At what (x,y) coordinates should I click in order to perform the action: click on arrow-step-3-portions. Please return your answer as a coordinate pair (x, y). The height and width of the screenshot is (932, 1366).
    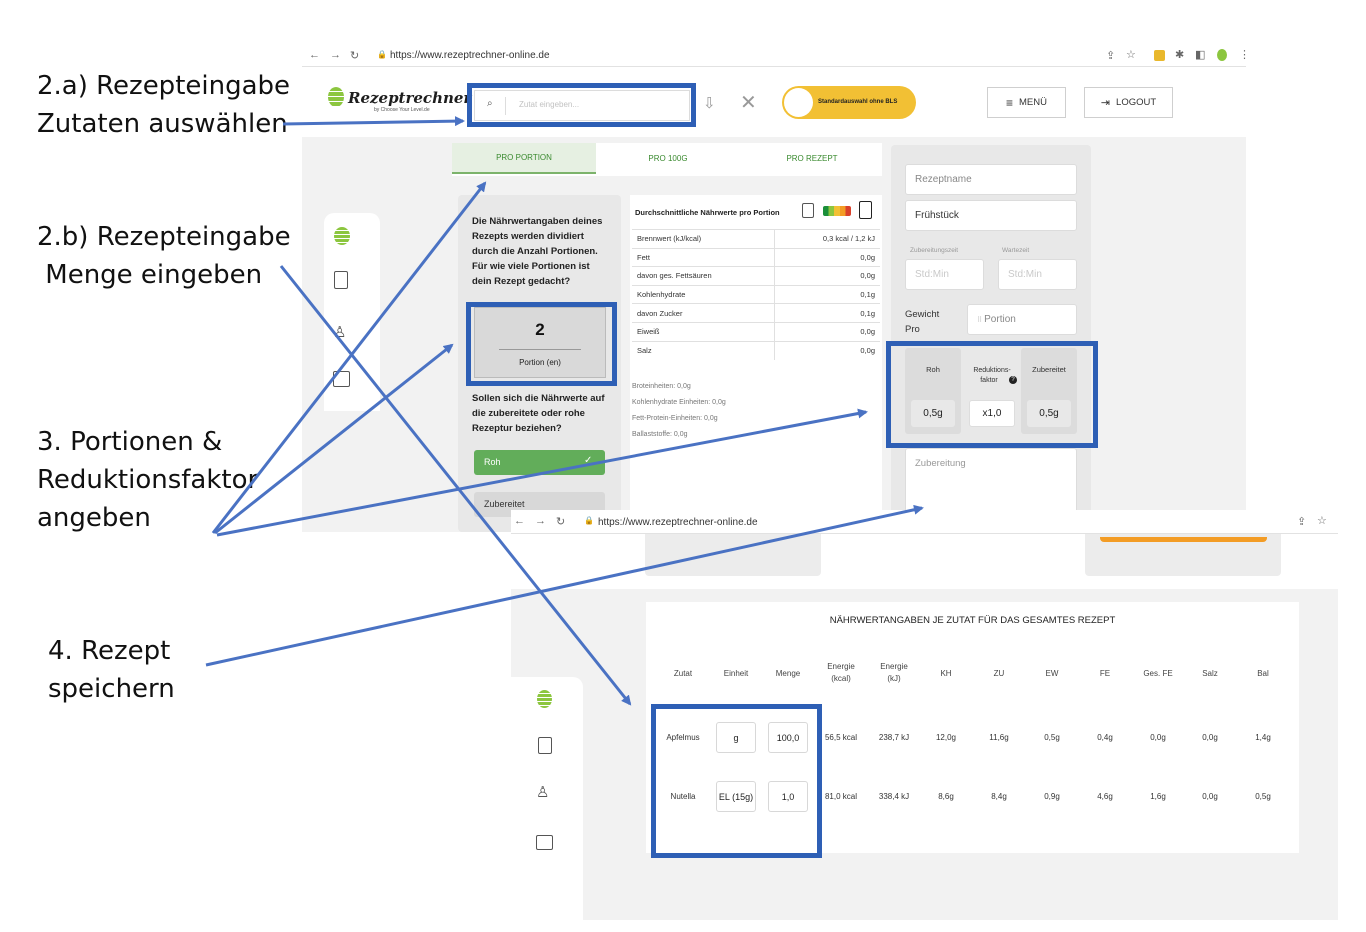
    Looking at the image, I should click on (334, 439).